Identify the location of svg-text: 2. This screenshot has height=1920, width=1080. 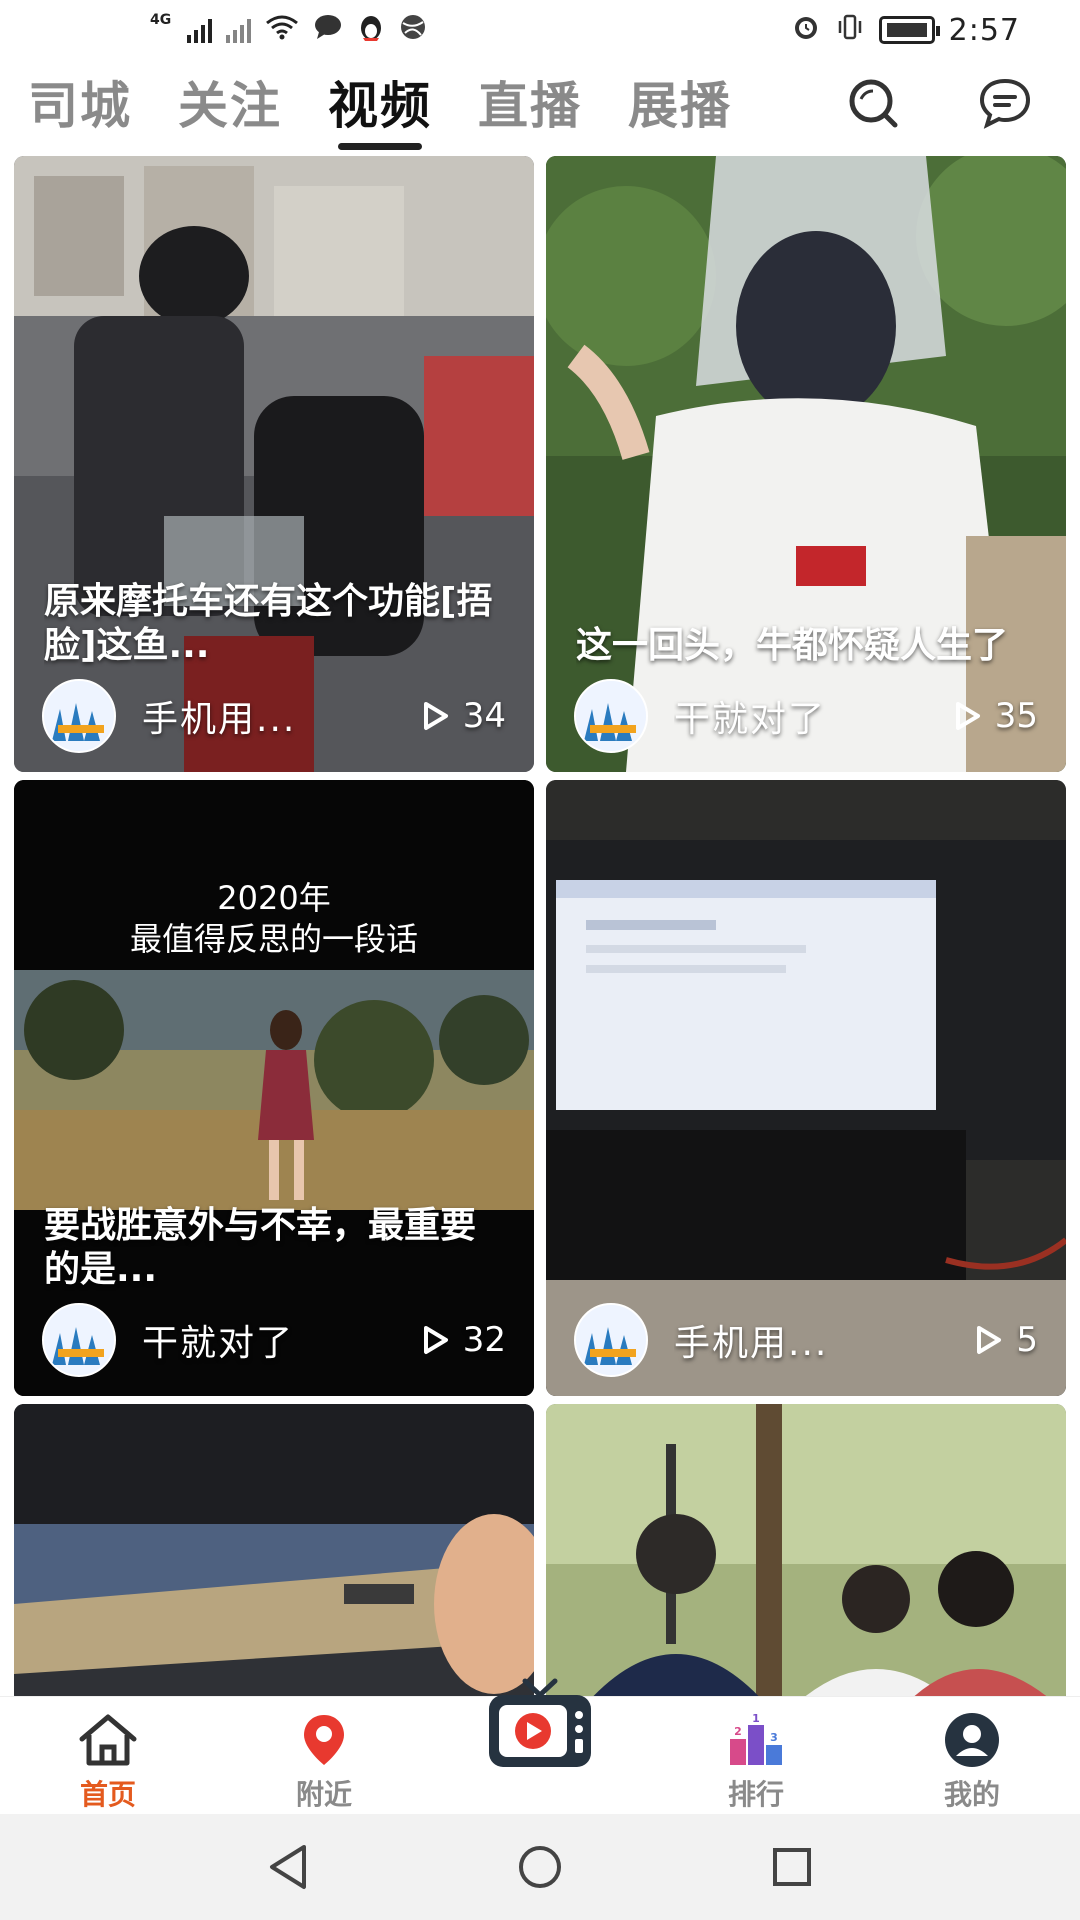
(738, 1731).